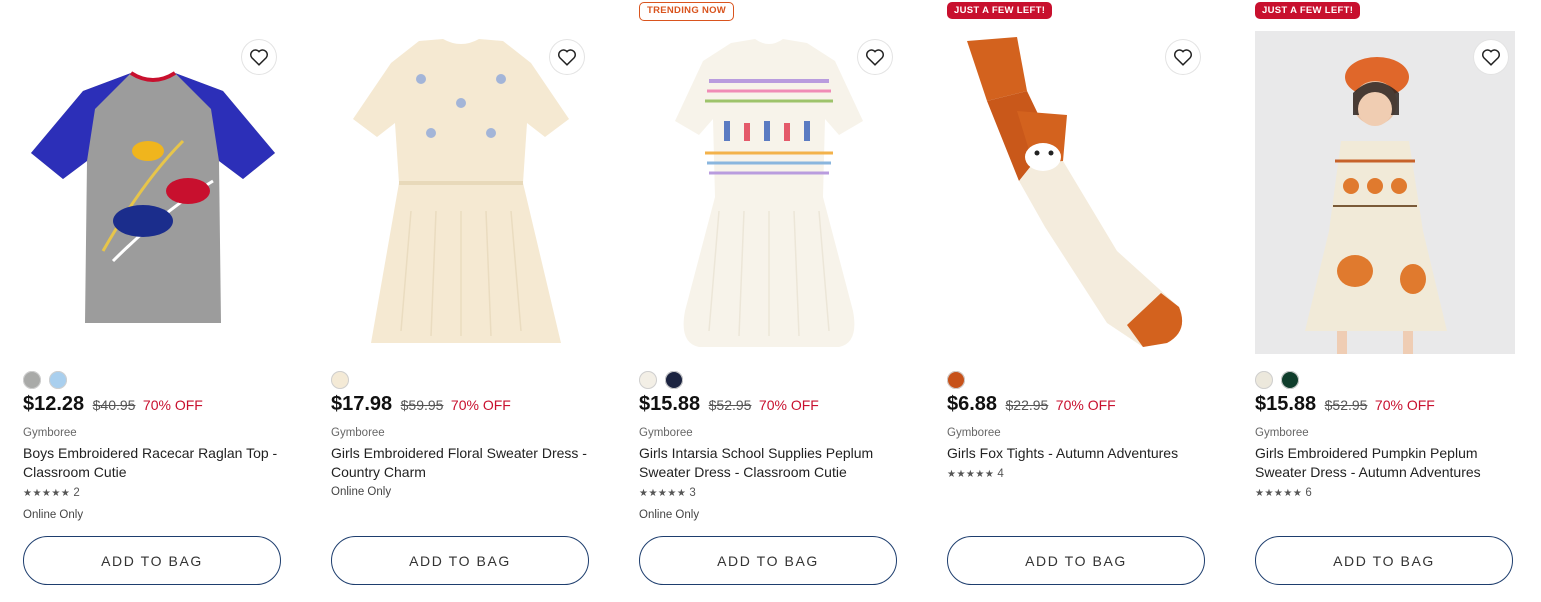 Image resolution: width=1541 pixels, height=602 pixels. What do you see at coordinates (972, 404) in the screenshot?
I see `sale-price: $6.88` at bounding box center [972, 404].